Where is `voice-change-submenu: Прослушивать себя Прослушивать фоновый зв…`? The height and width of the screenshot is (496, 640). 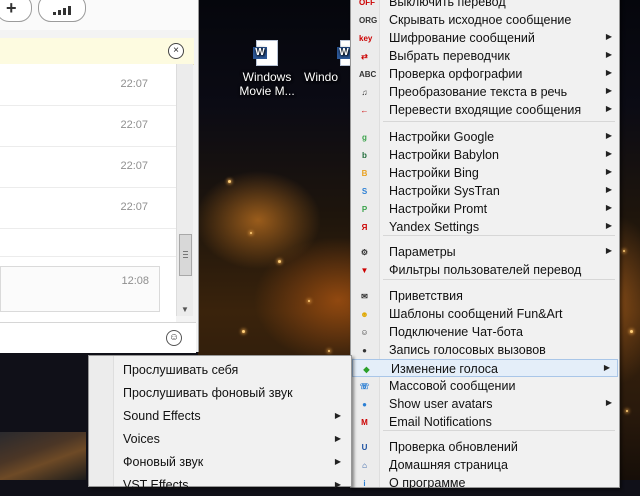
voice-change-submenu: Прослушивать себя Прослушивать фоновый зв… is located at coordinates (220, 423).